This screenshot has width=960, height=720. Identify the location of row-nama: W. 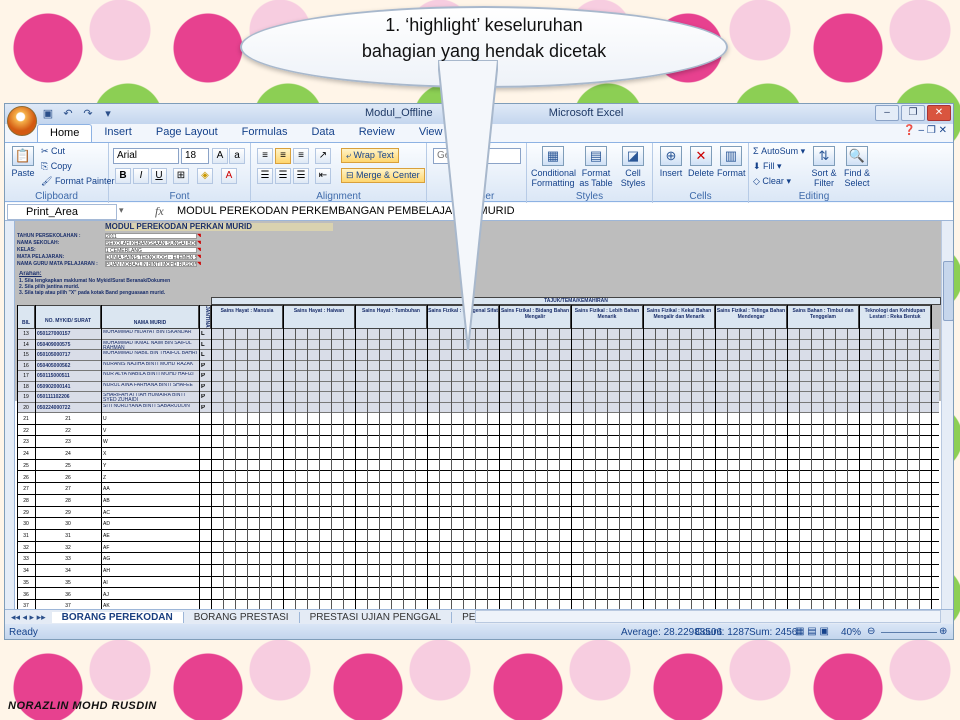
(118, 442).